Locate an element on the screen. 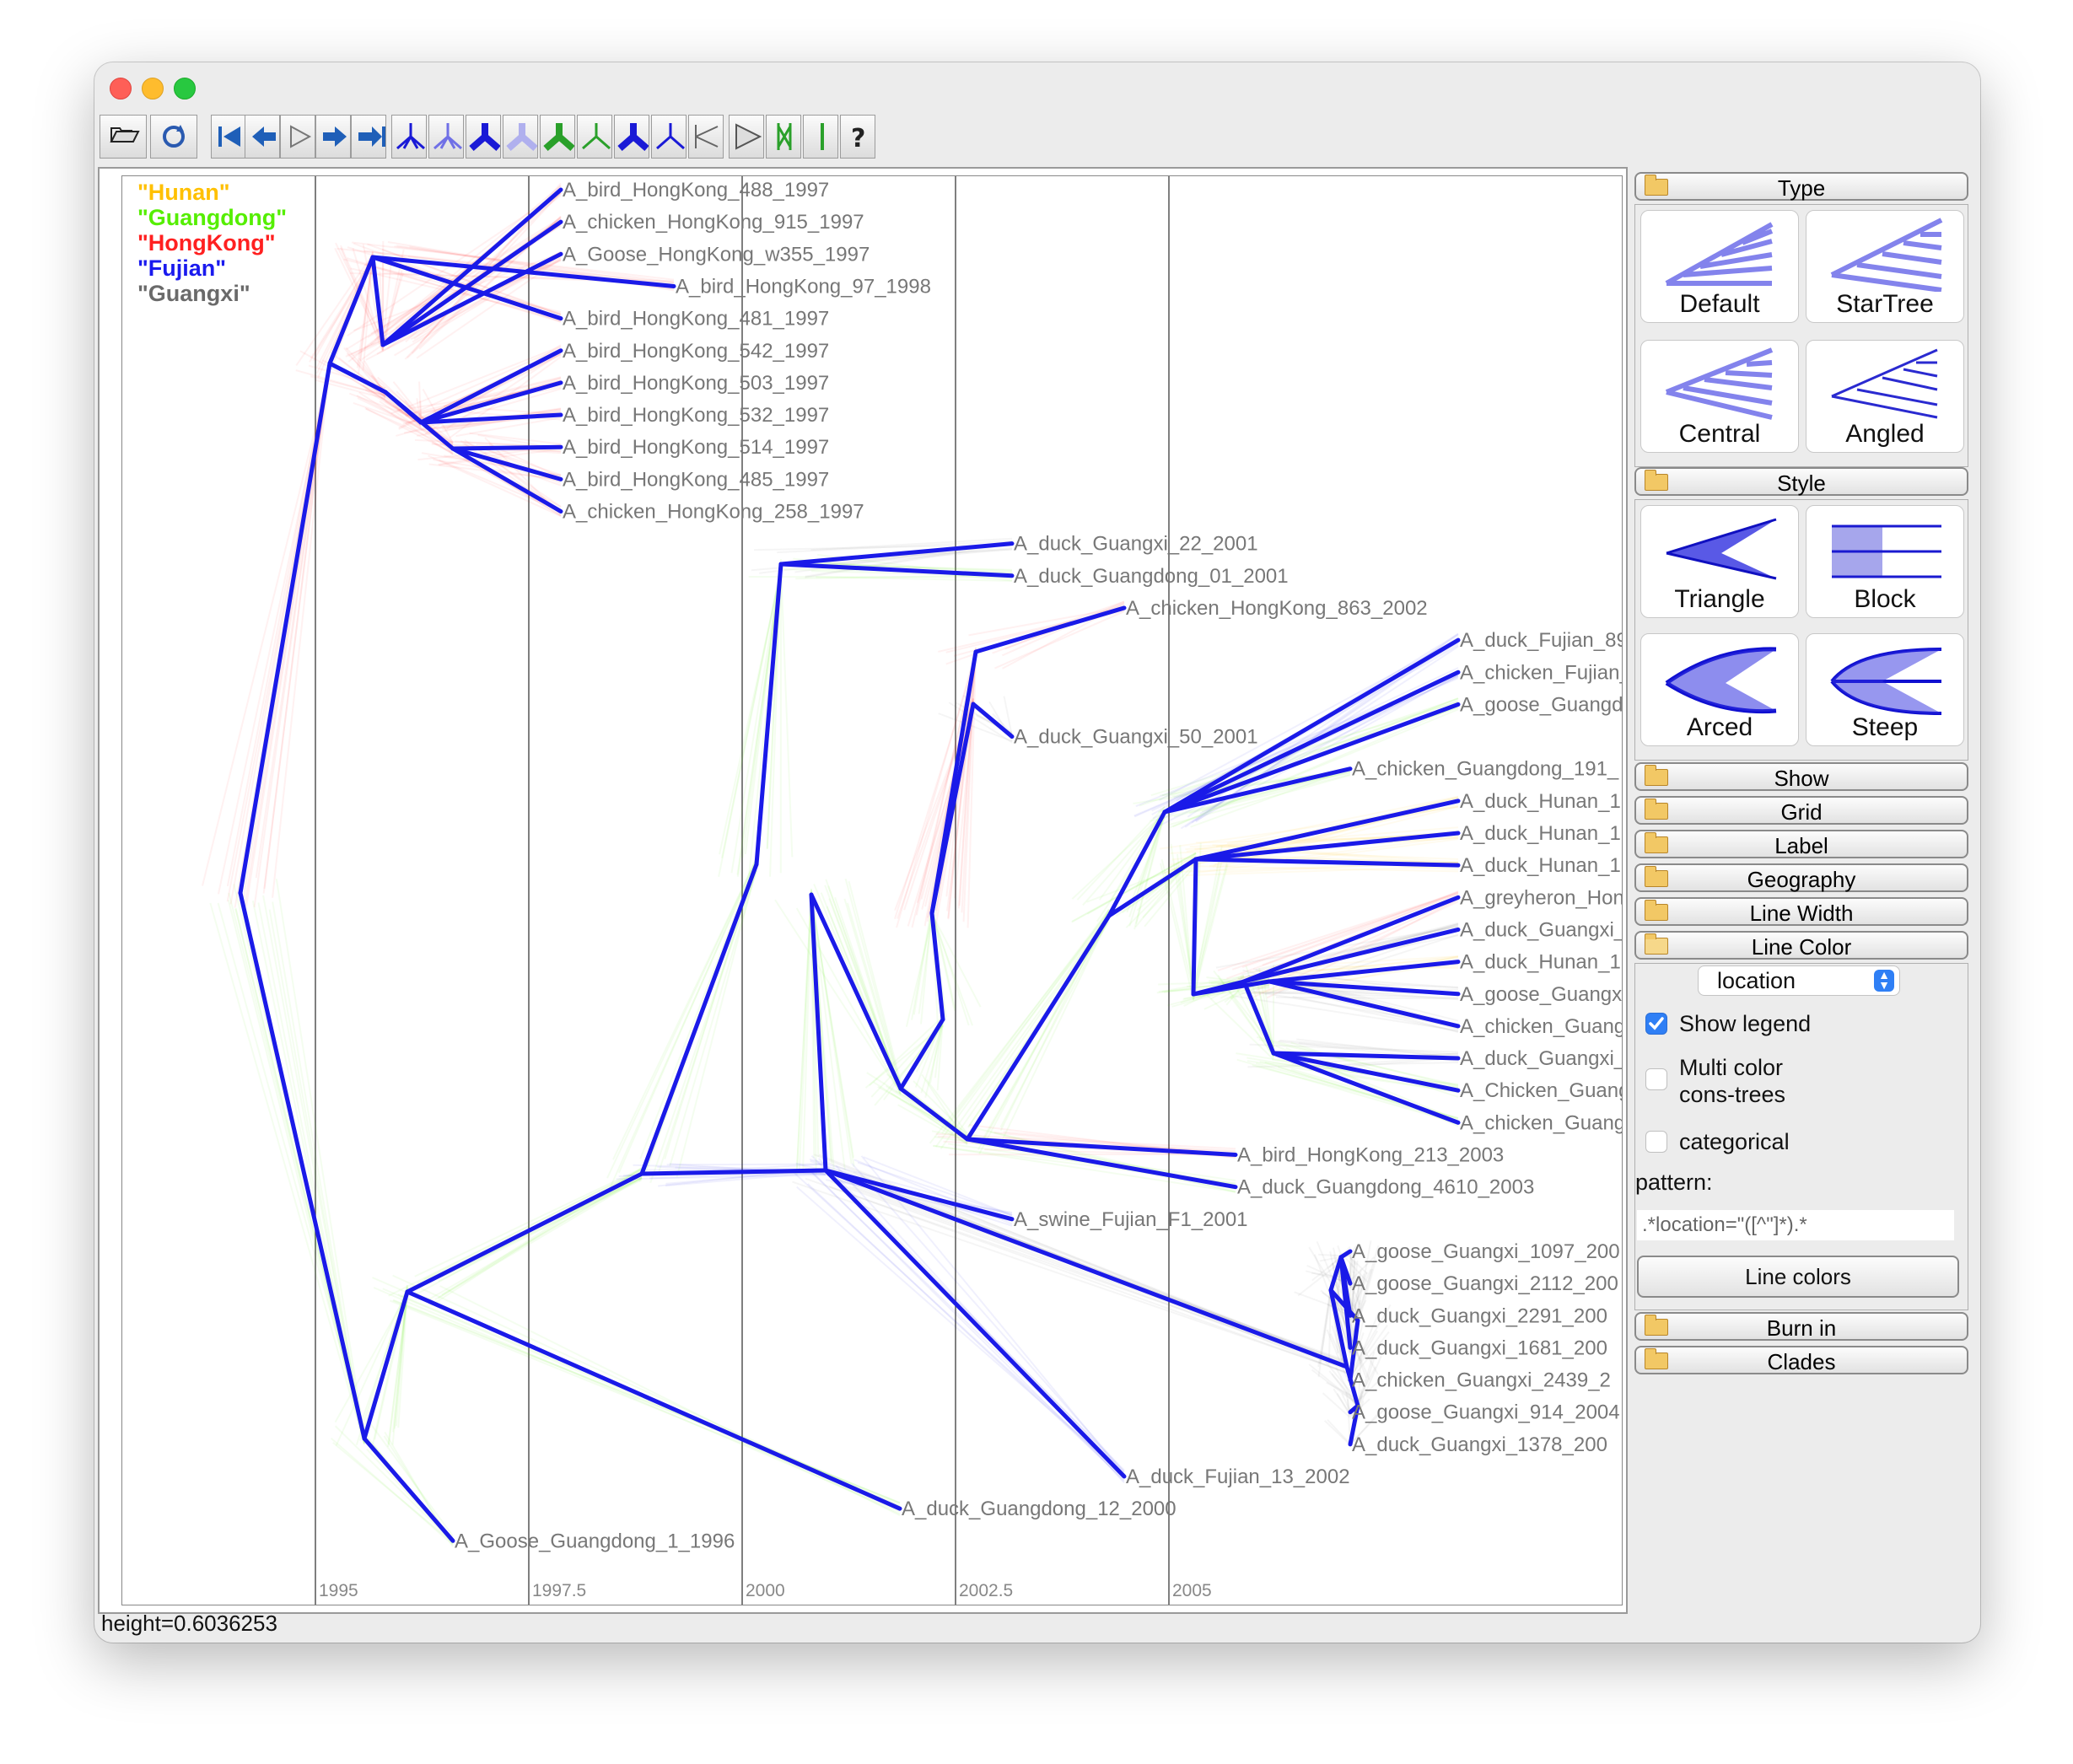 This screenshot has width=2073, height=1764. type-section-header: Type is located at coordinates (1801, 186).